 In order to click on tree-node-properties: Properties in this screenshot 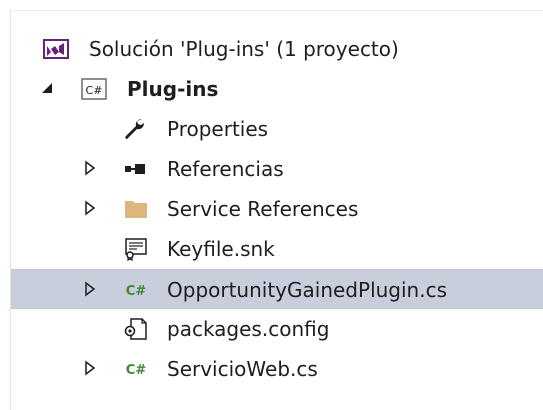, I will do `click(277, 129)`.